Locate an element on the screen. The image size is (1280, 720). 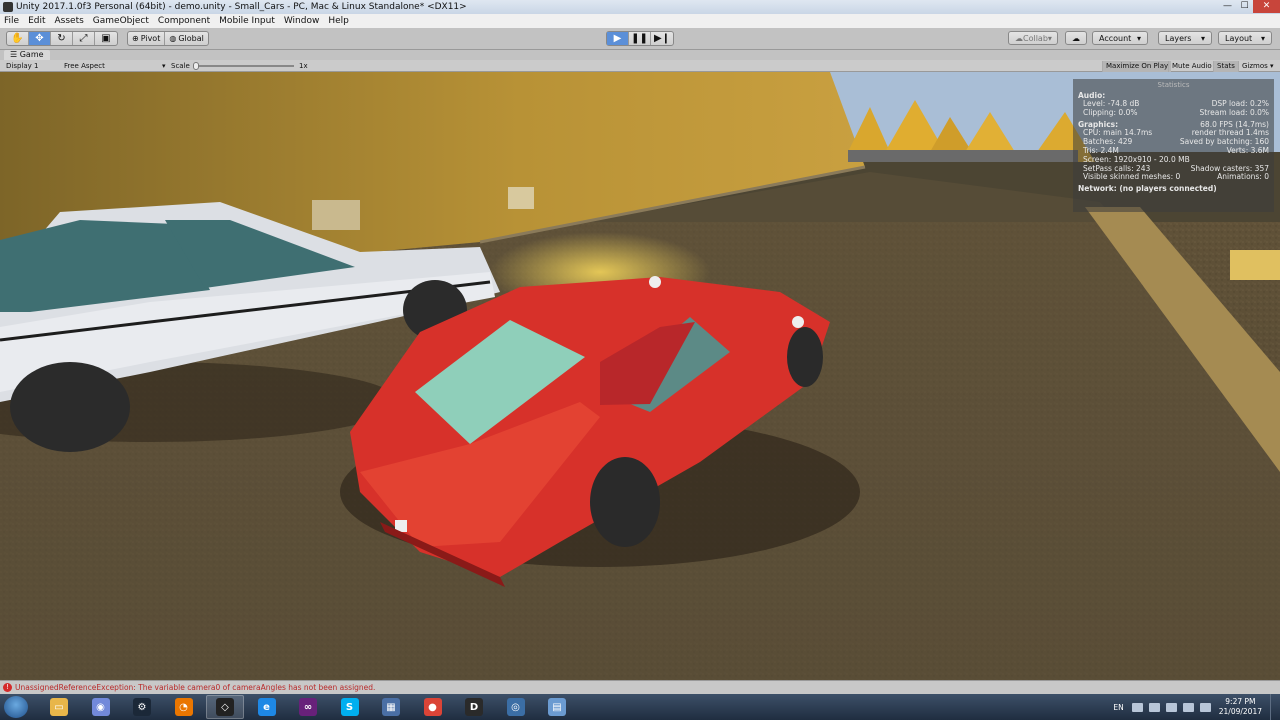
app-blue-icon: ◎ is located at coordinates (515, 707).